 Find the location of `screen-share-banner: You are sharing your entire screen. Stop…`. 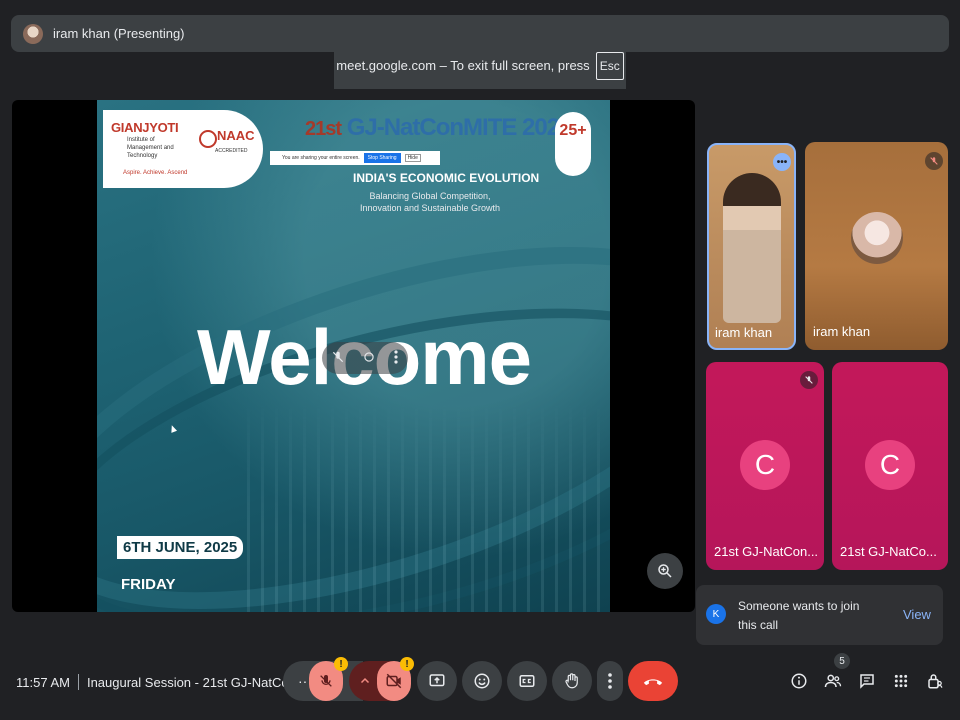

screen-share-banner: You are sharing your entire screen. Stop… is located at coordinates (355, 158).